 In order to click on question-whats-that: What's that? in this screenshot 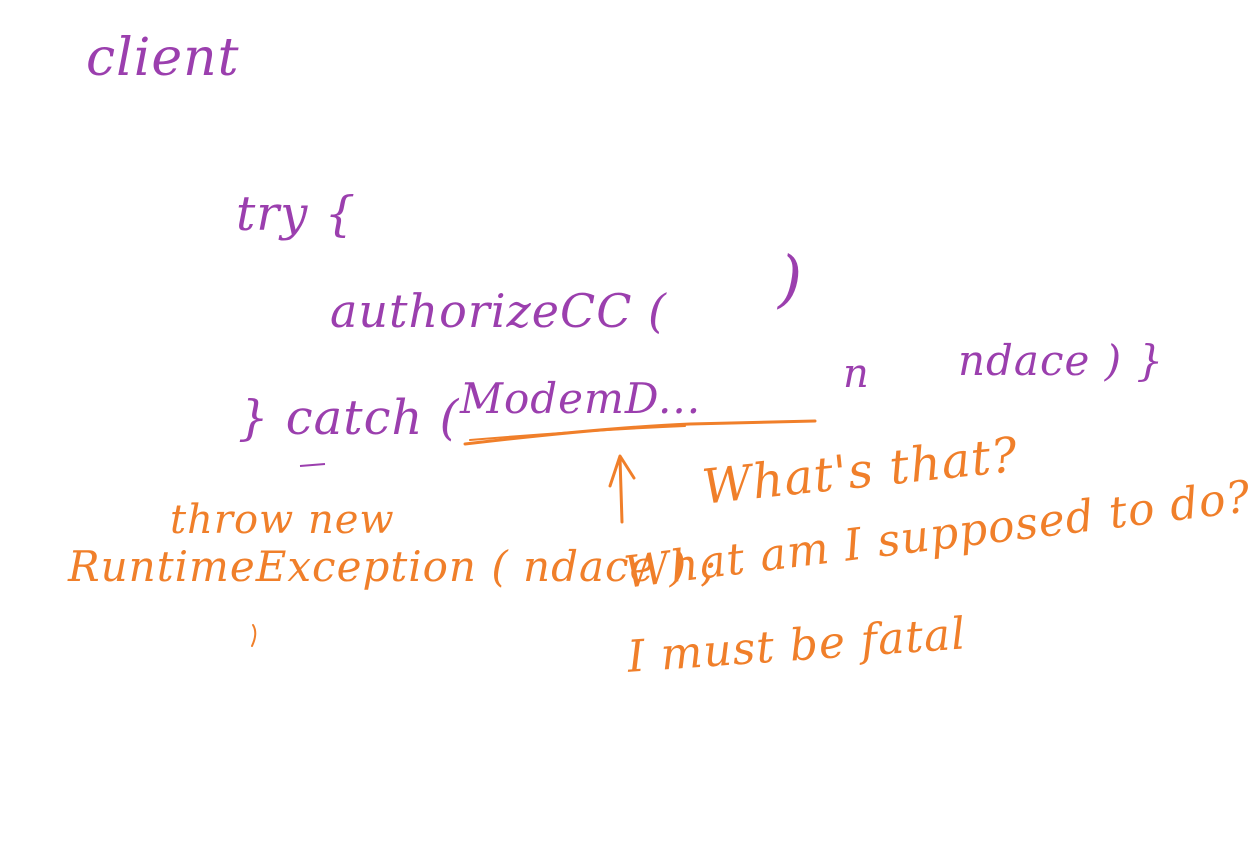, I will do `click(860, 471)`.